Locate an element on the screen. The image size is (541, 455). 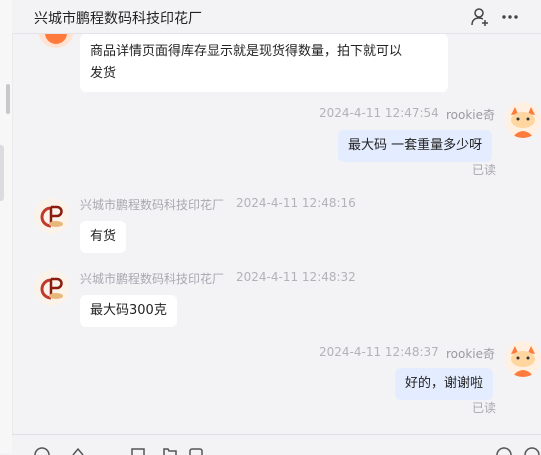
message-text: 最大码 一套重量多少呀 is located at coordinates (415, 145).